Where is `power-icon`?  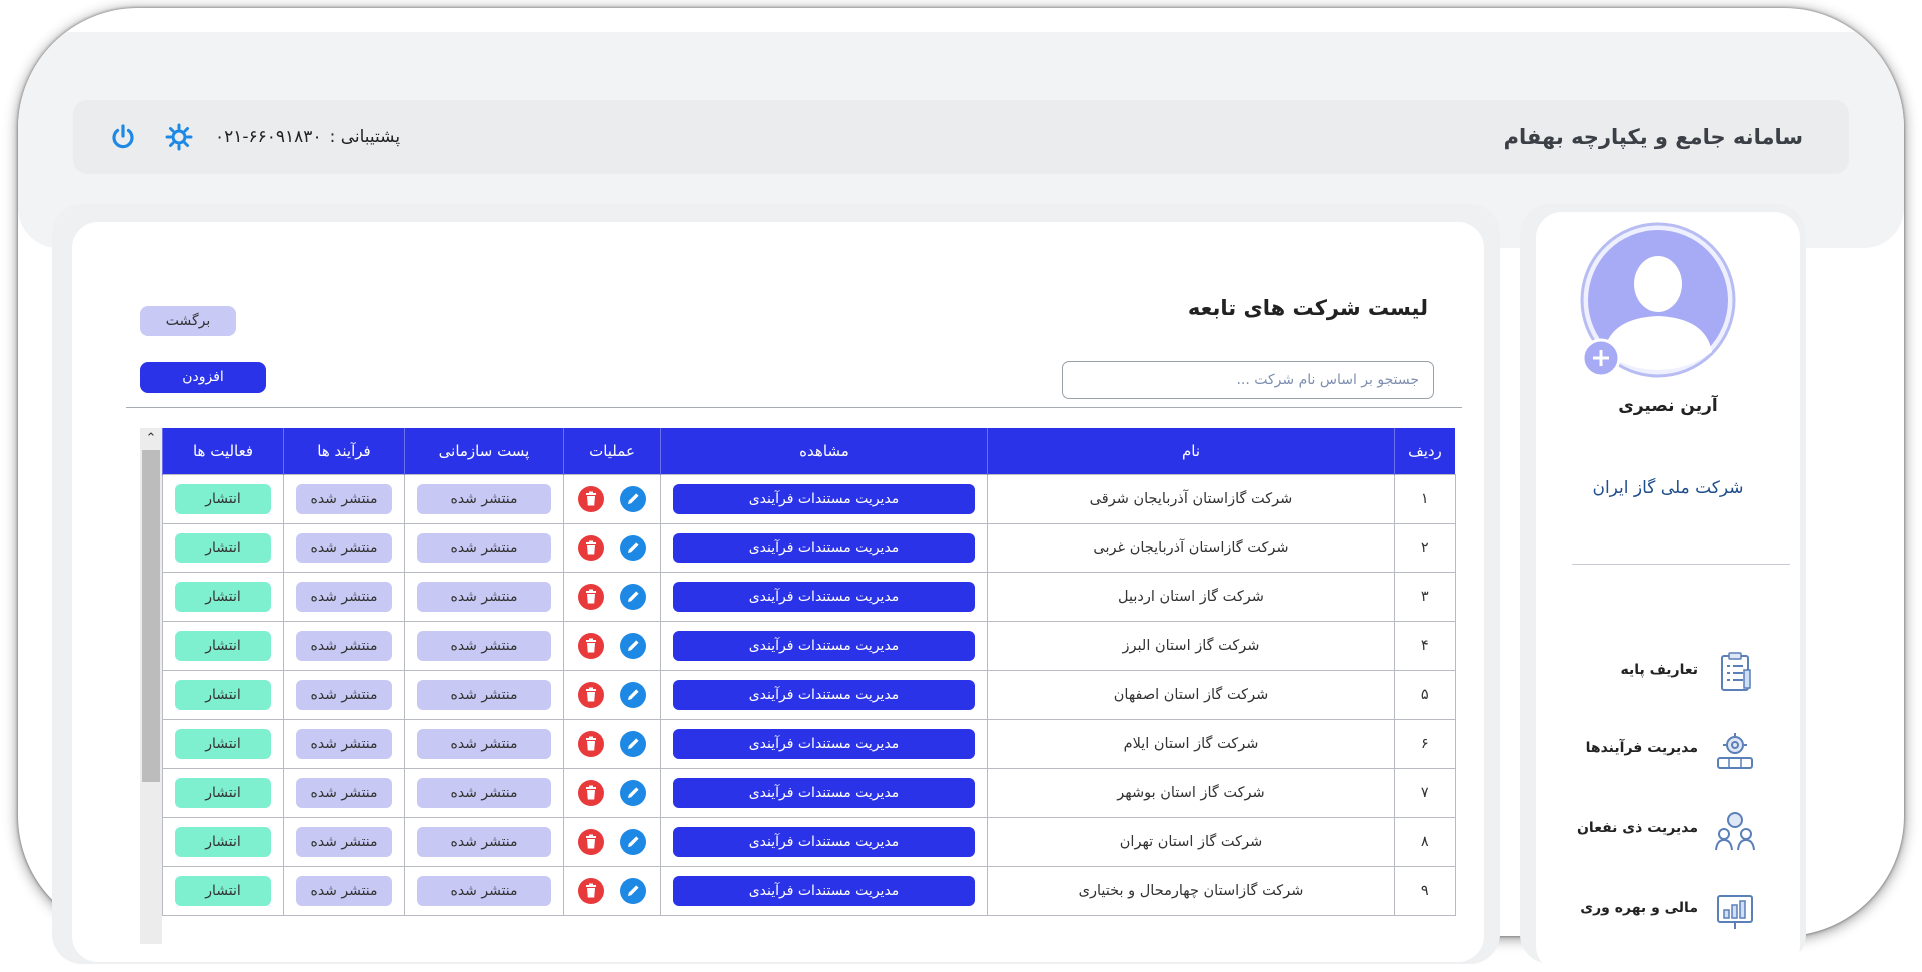
power-icon is located at coordinates (123, 137).